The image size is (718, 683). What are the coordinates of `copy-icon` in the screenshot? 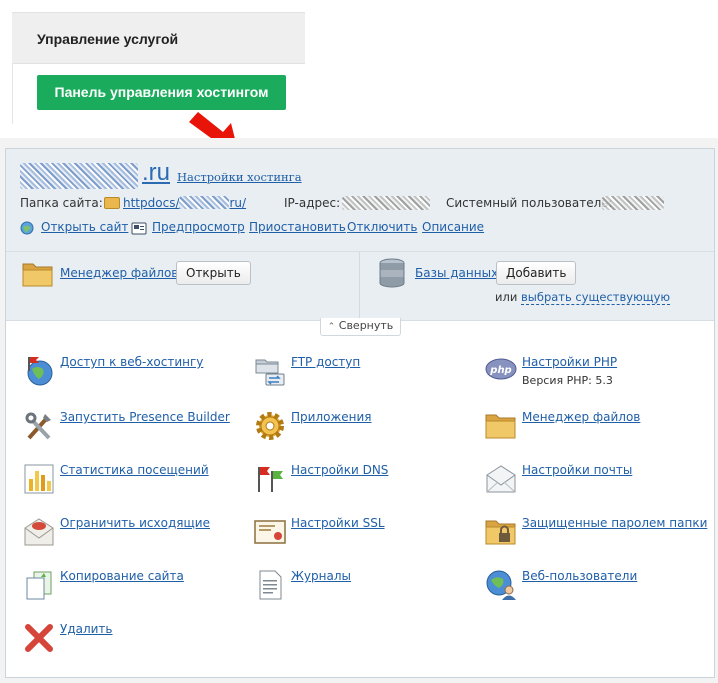 It's located at (39, 585).